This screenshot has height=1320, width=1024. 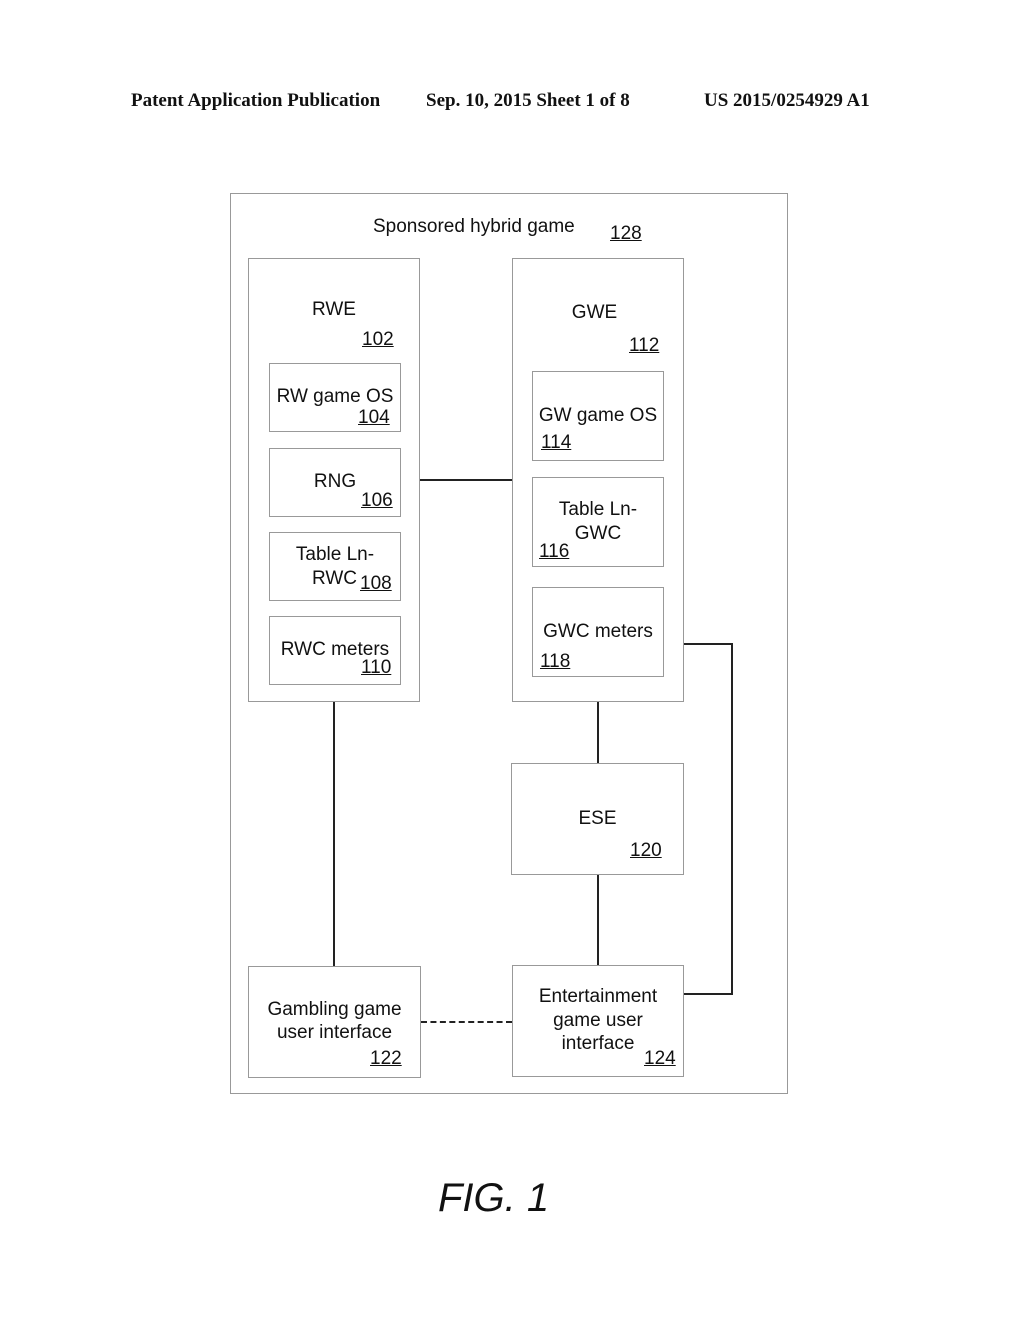 I want to click on sponsored-hybrid-game-label: Sponsored hybrid game, so click(x=474, y=226).